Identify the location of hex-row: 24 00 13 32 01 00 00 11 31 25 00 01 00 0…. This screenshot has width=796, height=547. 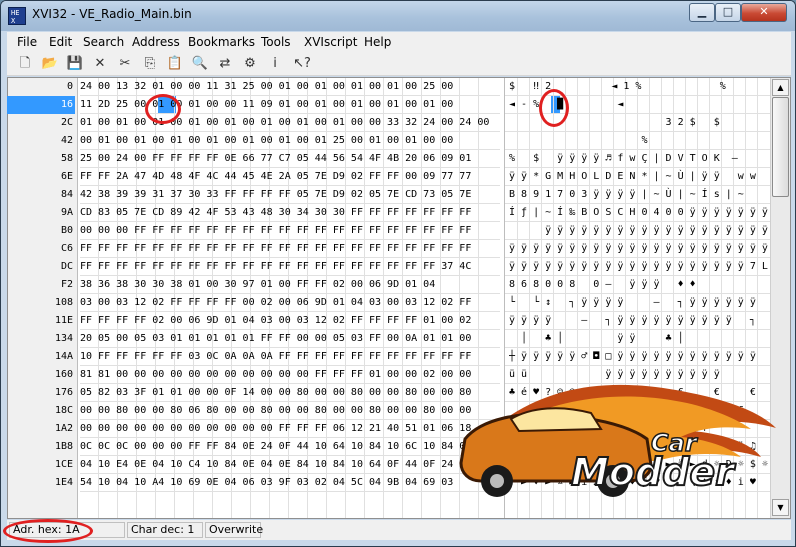
(290, 87).